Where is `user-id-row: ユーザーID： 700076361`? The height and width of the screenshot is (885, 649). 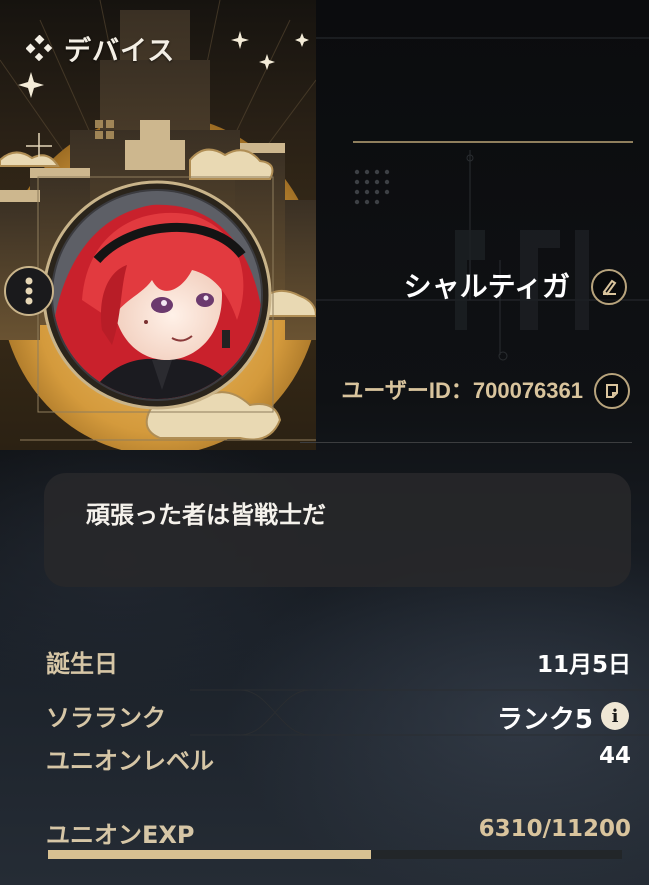
user-id-row: ユーザーID： 700076361 is located at coordinates (462, 391).